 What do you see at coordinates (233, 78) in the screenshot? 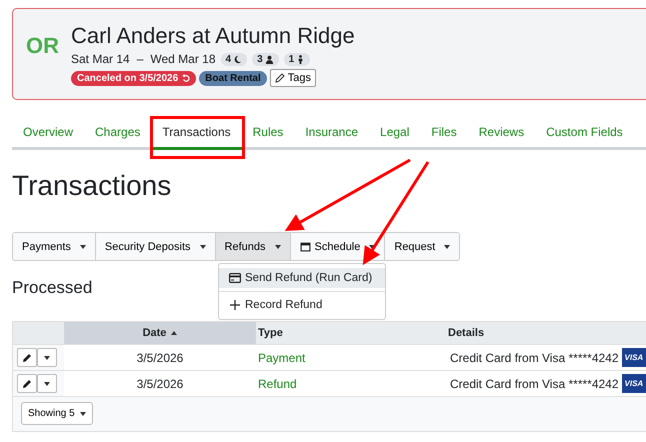
I see `tag-badge: Boat Rental` at bounding box center [233, 78].